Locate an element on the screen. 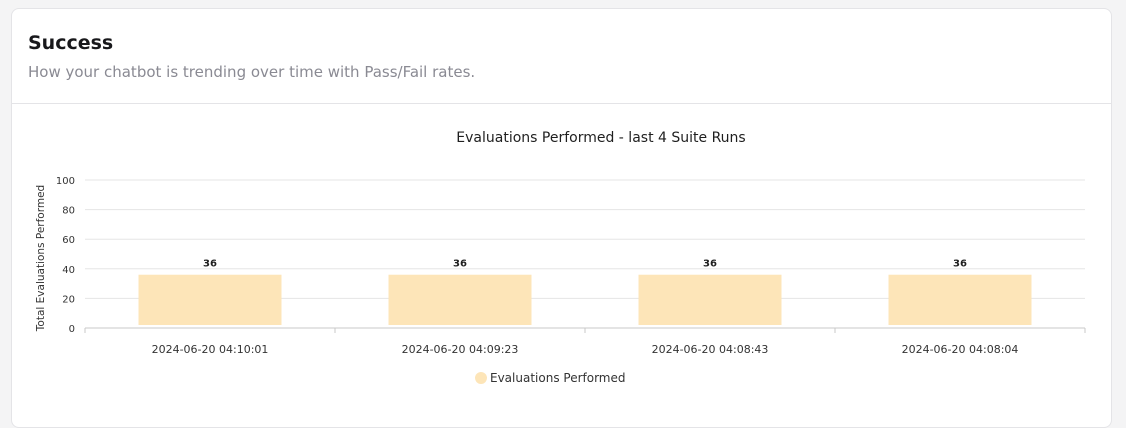 The height and width of the screenshot is (428, 1126). y-tick-label: 20 is located at coordinates (68, 299).